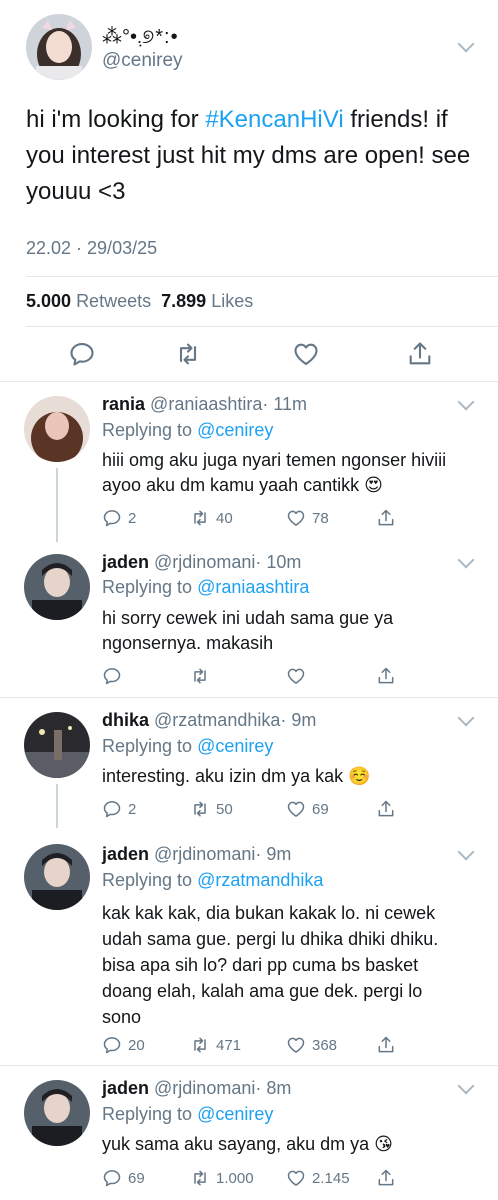 The width and height of the screenshot is (498, 1200). What do you see at coordinates (320, 518) in the screenshot?
I see `like-count: 78` at bounding box center [320, 518].